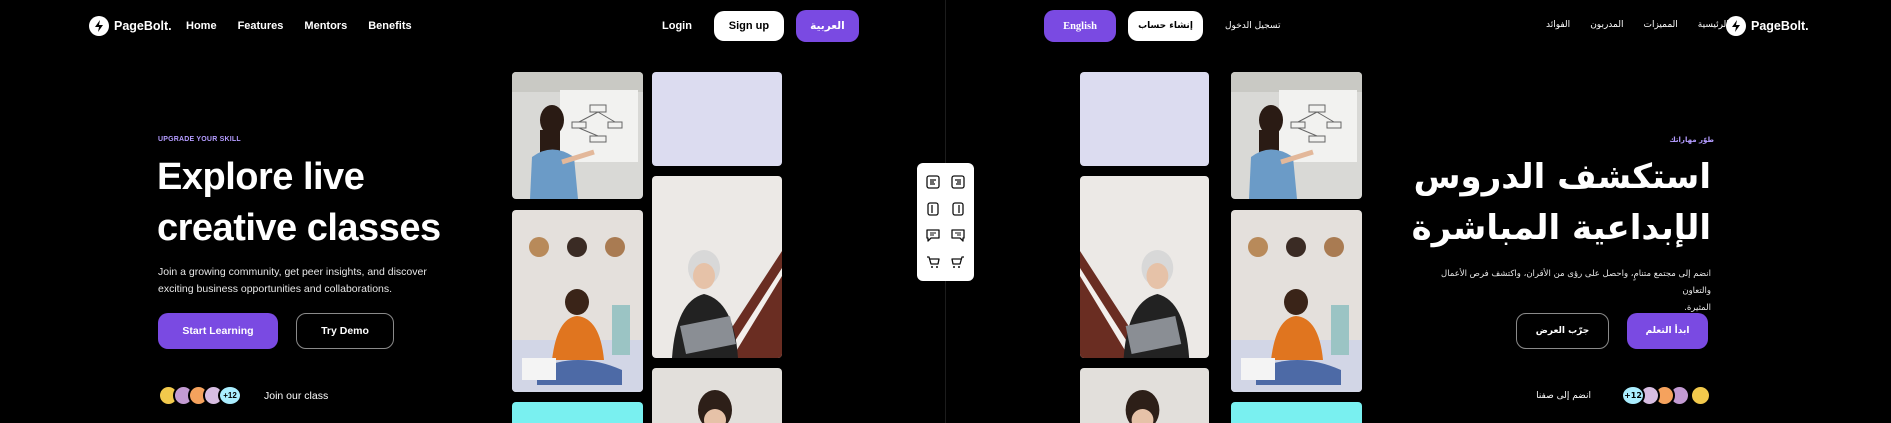  What do you see at coordinates (577, 412) in the screenshot?
I see `cyan-tile` at bounding box center [577, 412].